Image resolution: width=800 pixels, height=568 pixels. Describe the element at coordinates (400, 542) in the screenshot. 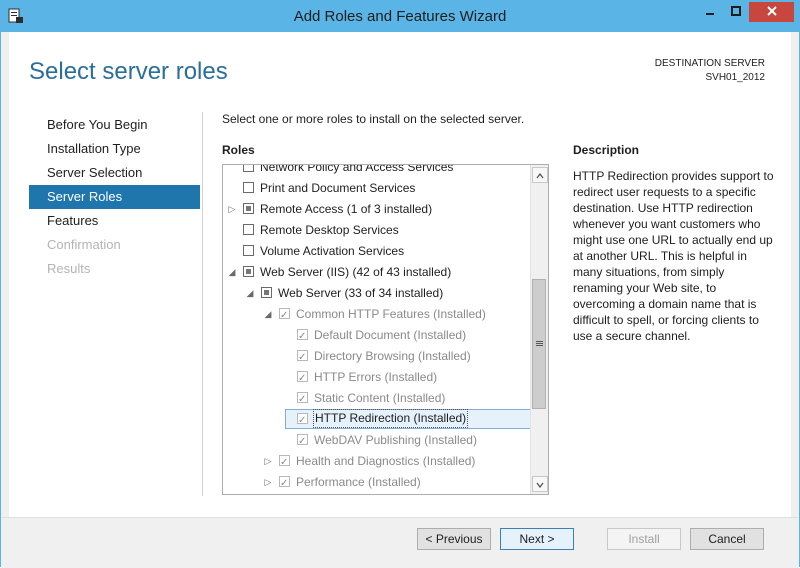

I see `wizard-footer: < Previous Next > Install Cancel` at that location.